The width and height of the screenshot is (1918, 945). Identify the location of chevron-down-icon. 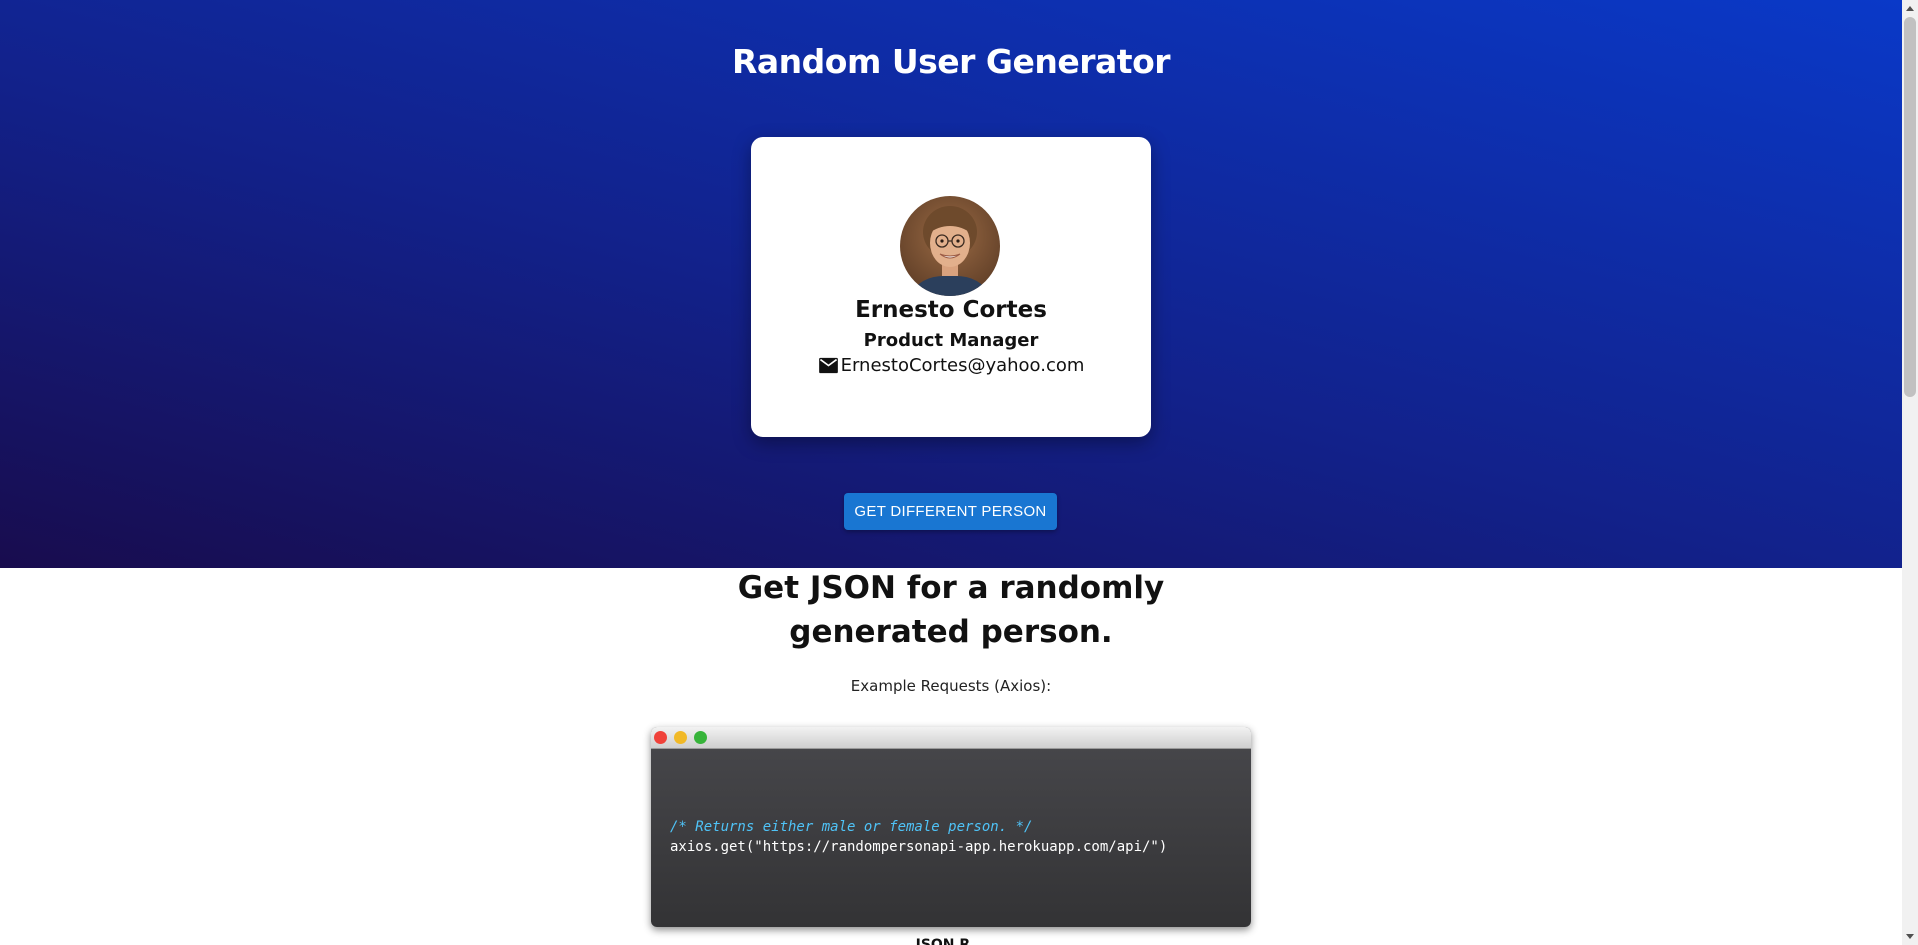
(1910, 937).